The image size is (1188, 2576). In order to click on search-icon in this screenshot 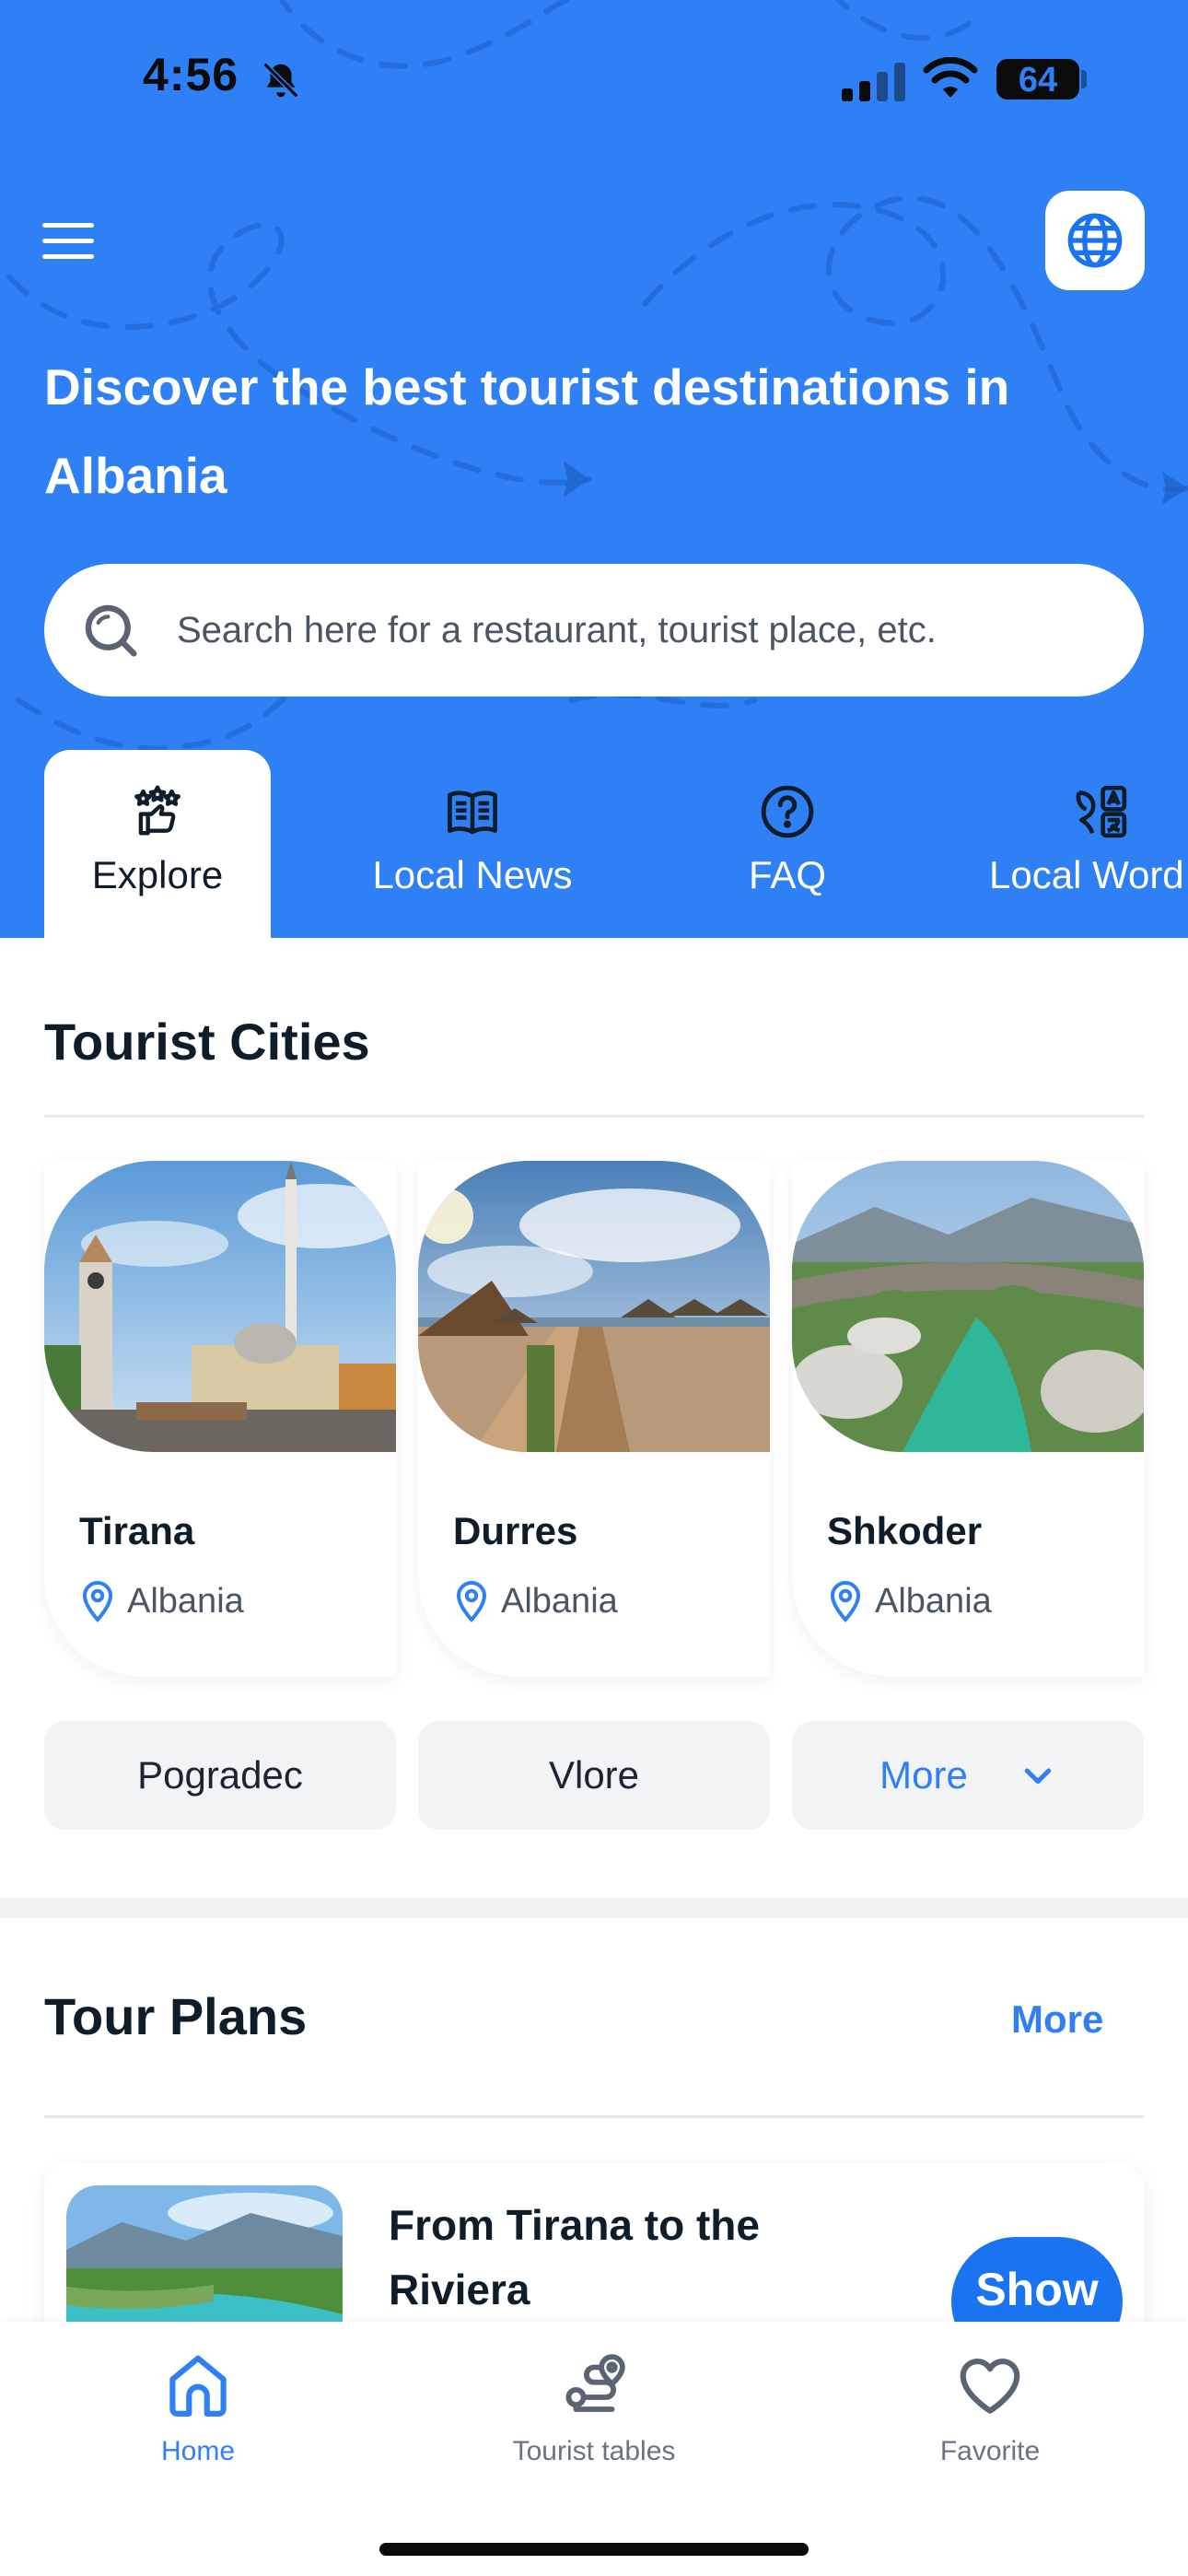, I will do `click(111, 630)`.